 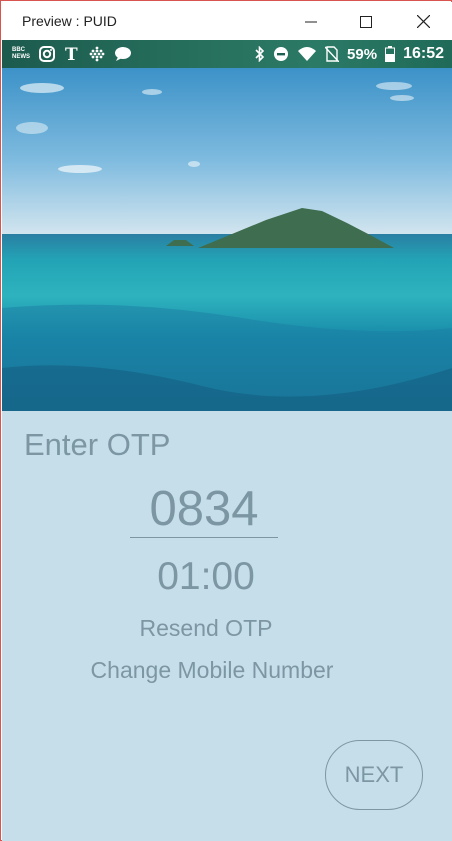 What do you see at coordinates (69, 21) in the screenshot?
I see `window-title: Preview : PUID` at bounding box center [69, 21].